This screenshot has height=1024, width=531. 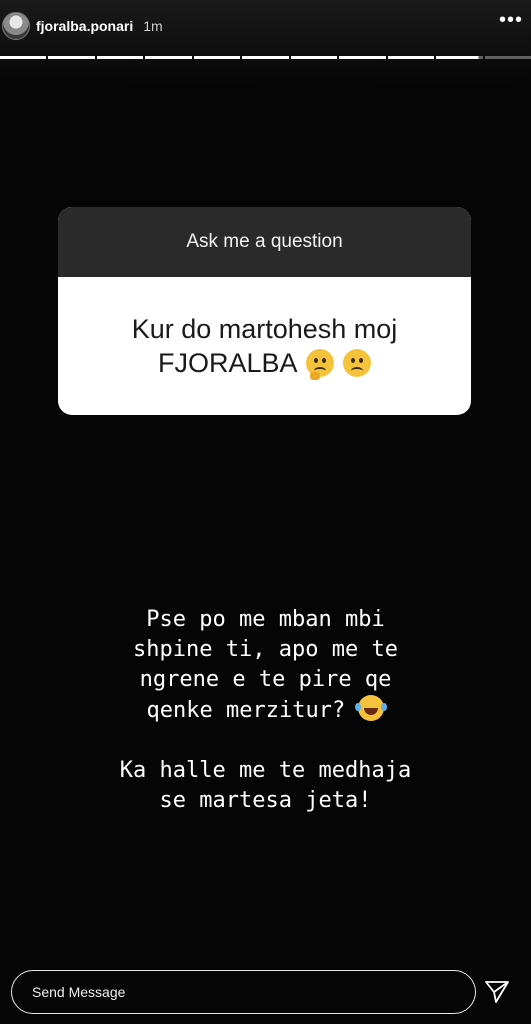 What do you see at coordinates (370, 708) in the screenshot?
I see `tears-of-joy-emoji` at bounding box center [370, 708].